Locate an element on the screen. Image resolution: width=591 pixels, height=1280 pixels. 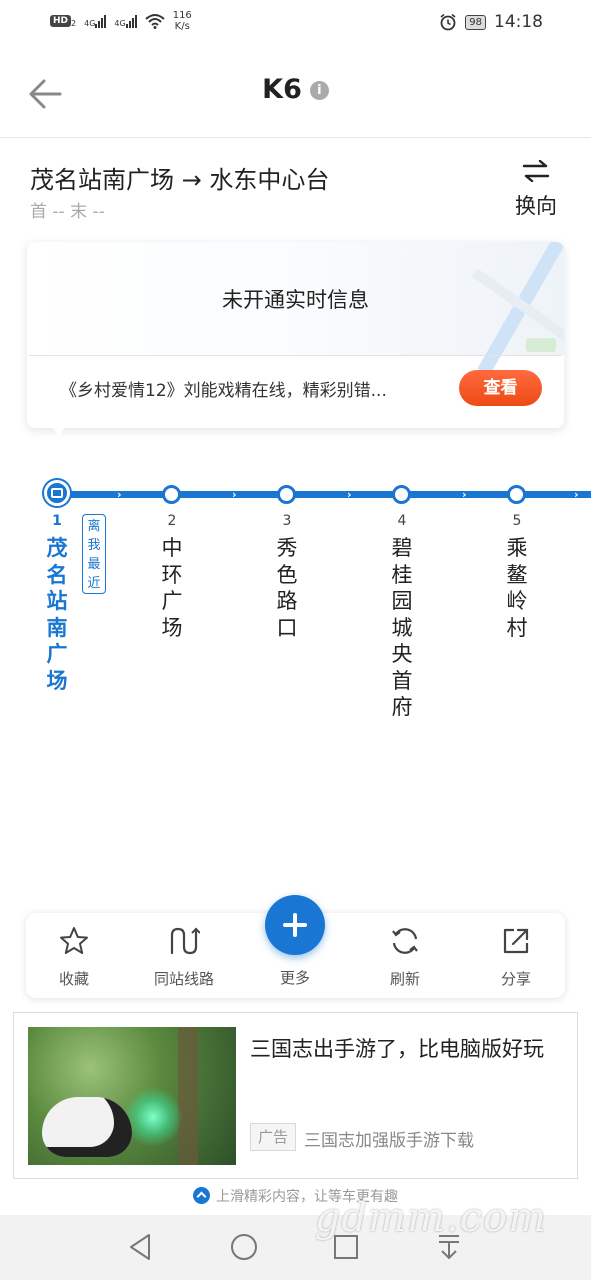
stop-number: 1 is located at coordinates (57, 521).